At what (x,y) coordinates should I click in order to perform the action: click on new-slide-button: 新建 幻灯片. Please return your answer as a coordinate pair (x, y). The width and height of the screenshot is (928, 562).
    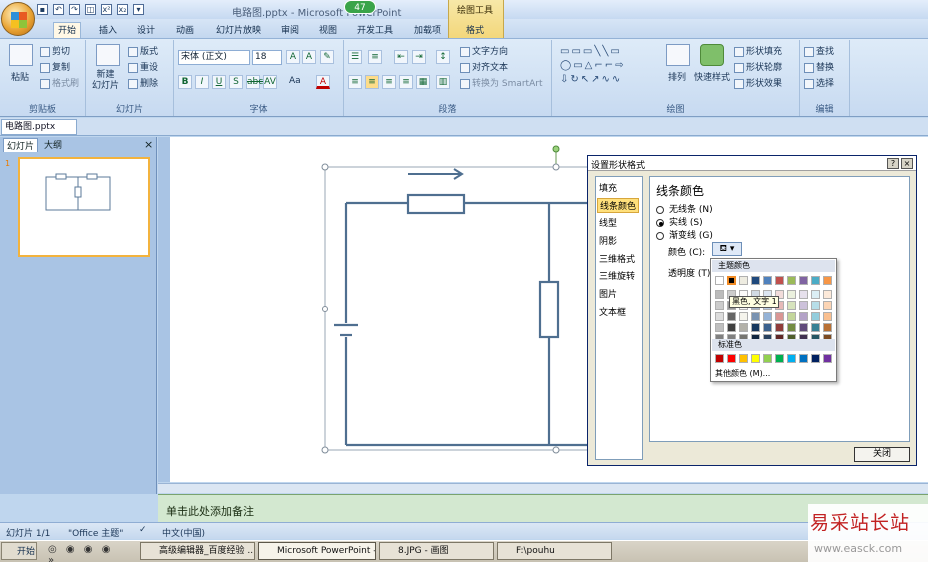
    Looking at the image, I should click on (105, 81).